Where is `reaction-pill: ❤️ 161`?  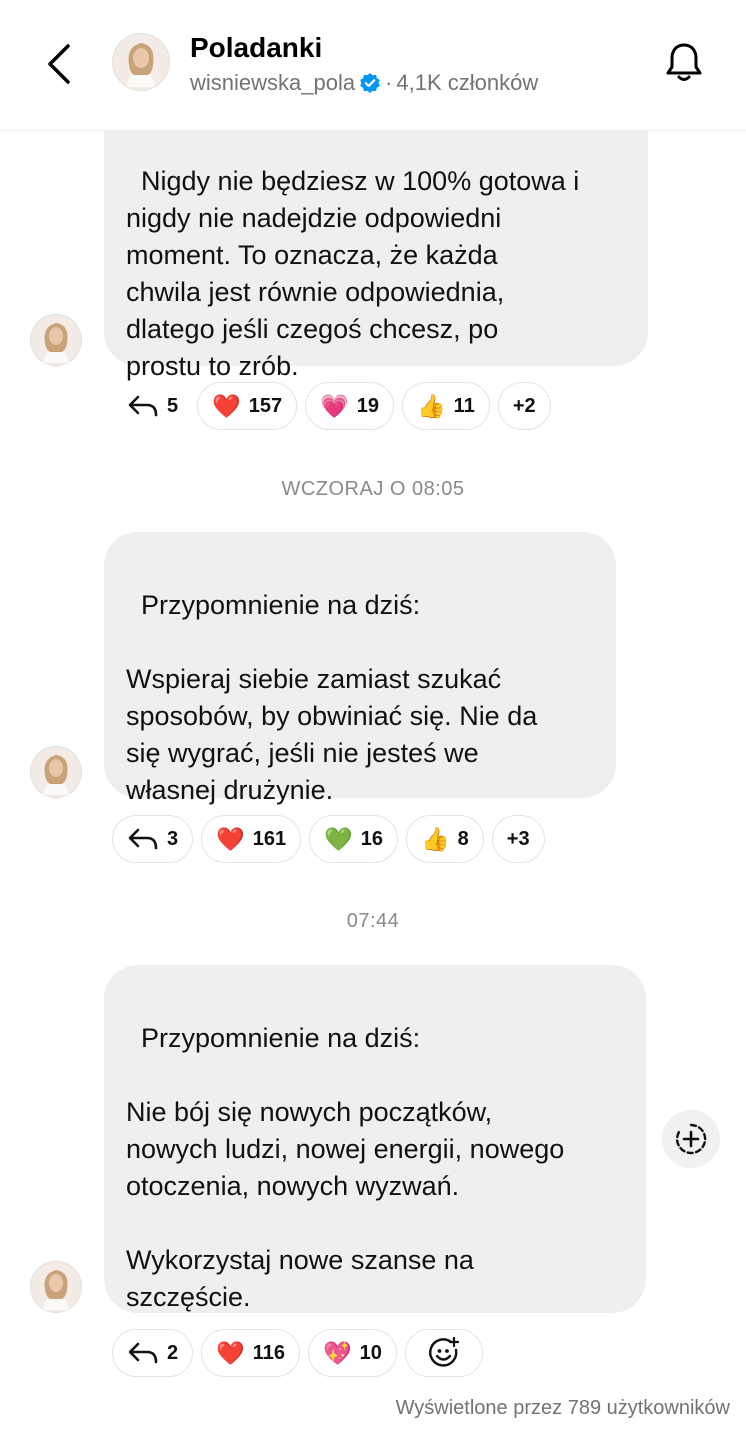
reaction-pill: ❤️ 161 is located at coordinates (251, 839).